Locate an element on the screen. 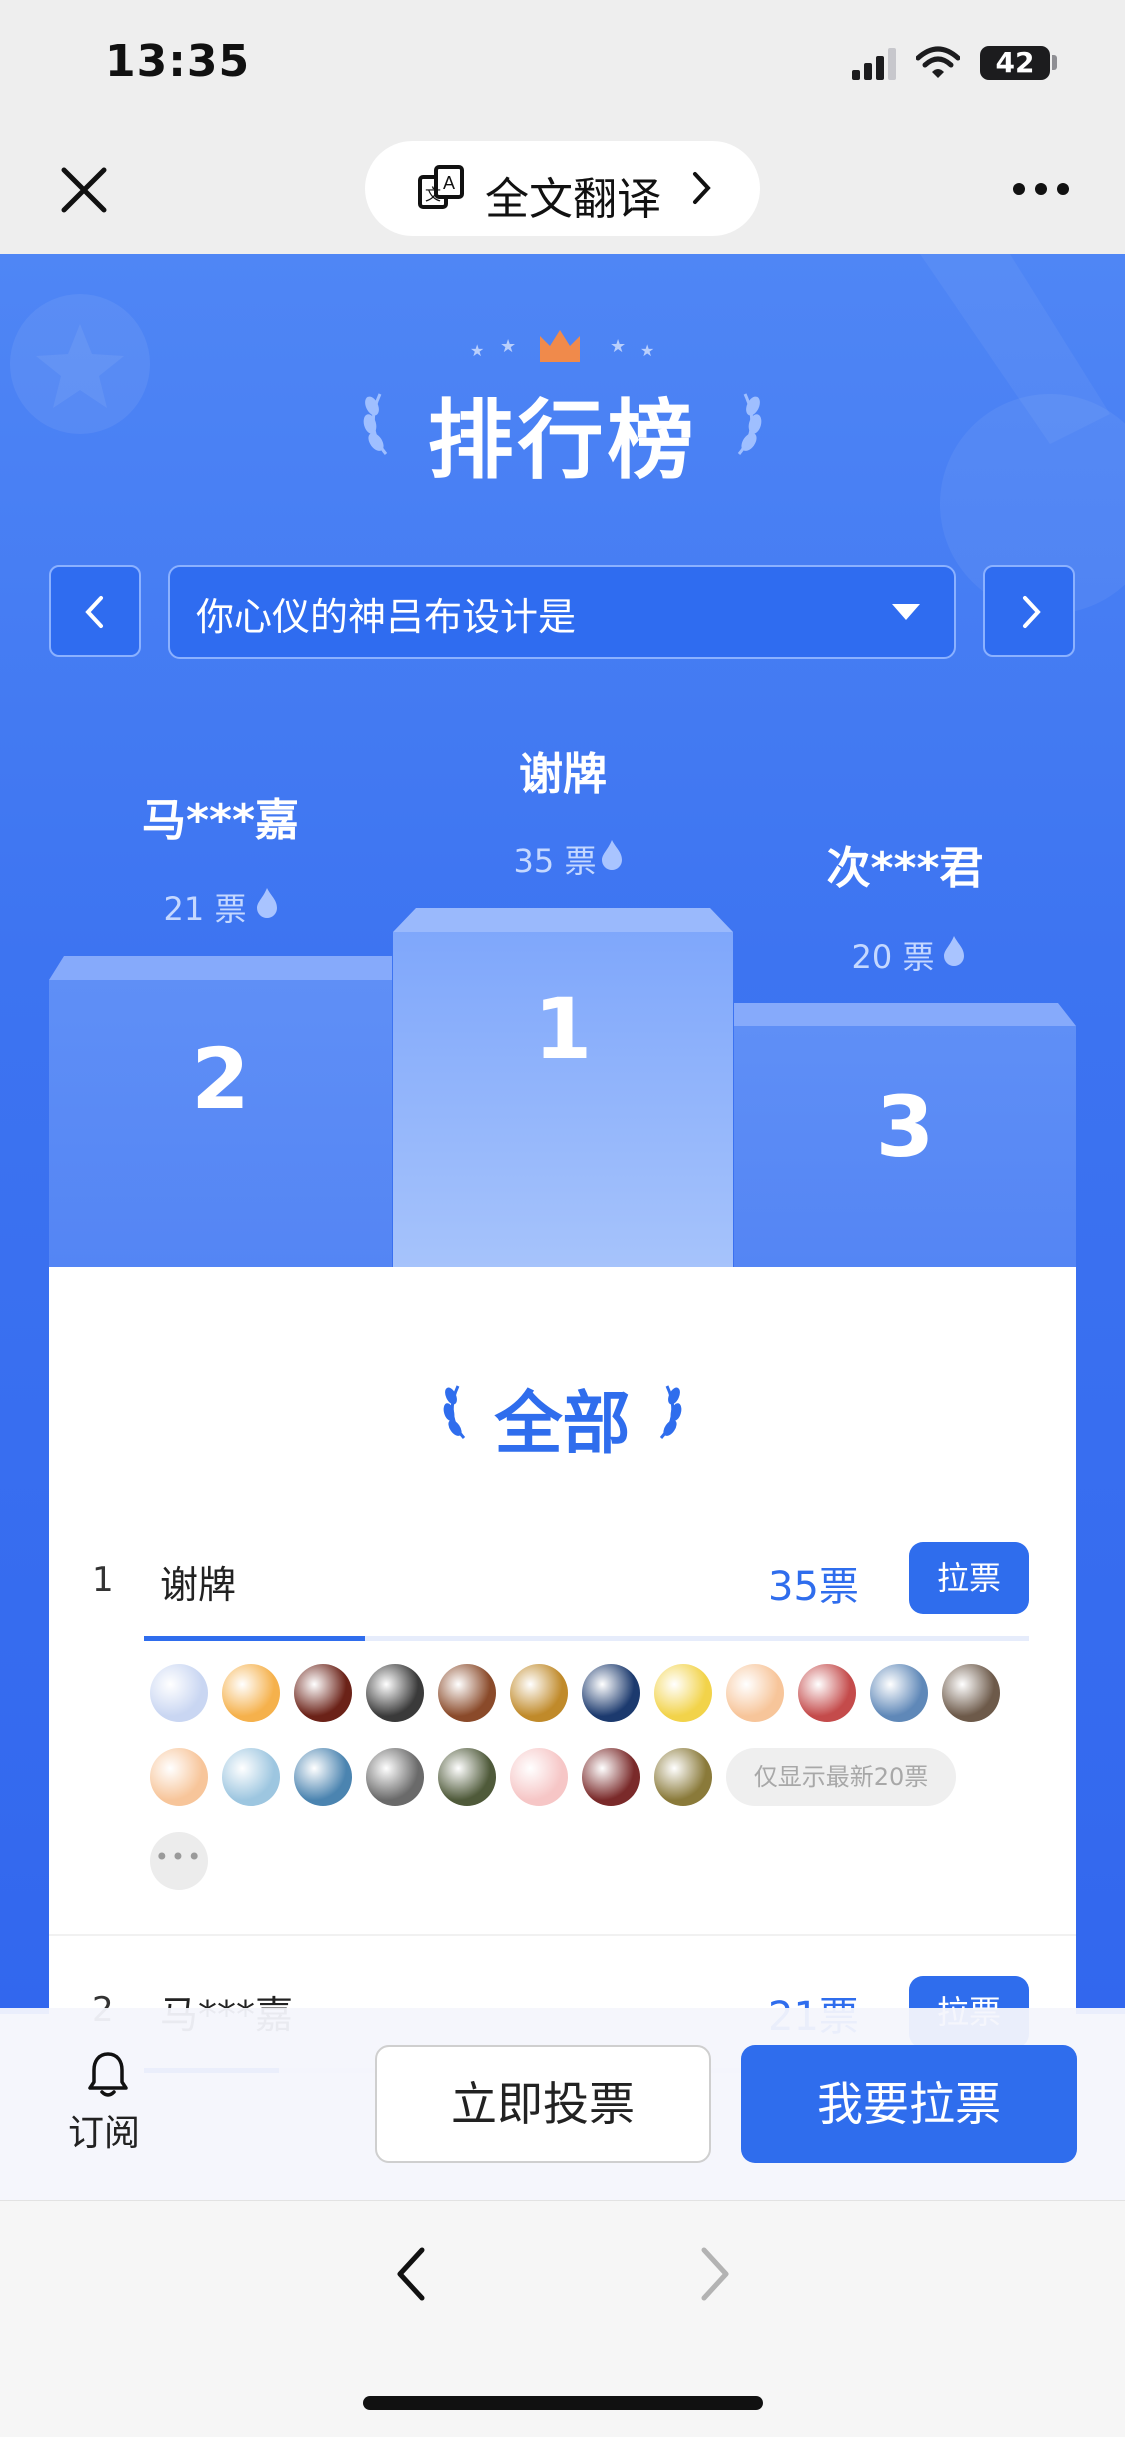  more-voters-button: ••• is located at coordinates (179, 1861).